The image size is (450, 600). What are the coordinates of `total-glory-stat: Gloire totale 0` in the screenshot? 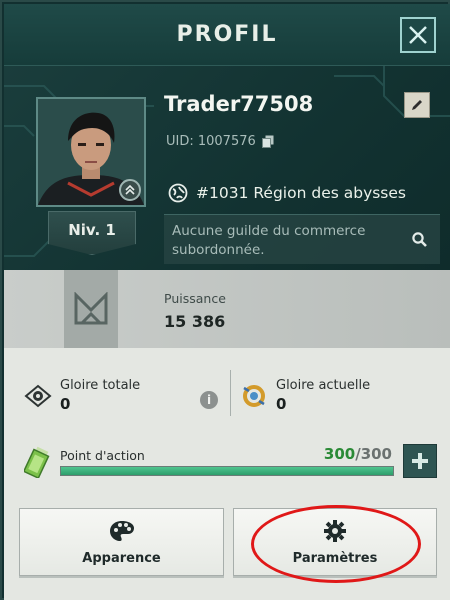 It's located at (82, 395).